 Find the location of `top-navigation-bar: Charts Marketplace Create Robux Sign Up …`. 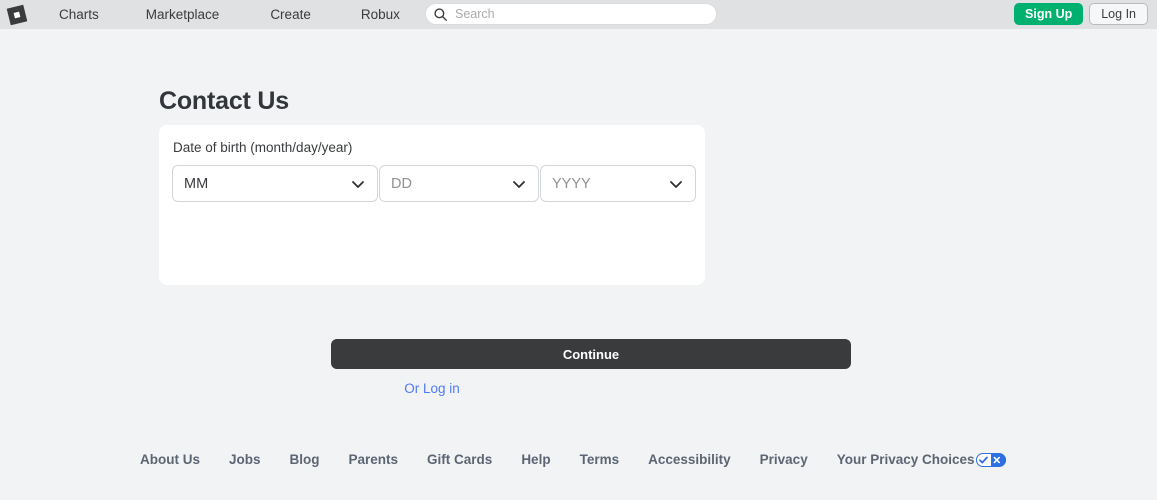

top-navigation-bar: Charts Marketplace Create Robux Sign Up … is located at coordinates (578, 14).